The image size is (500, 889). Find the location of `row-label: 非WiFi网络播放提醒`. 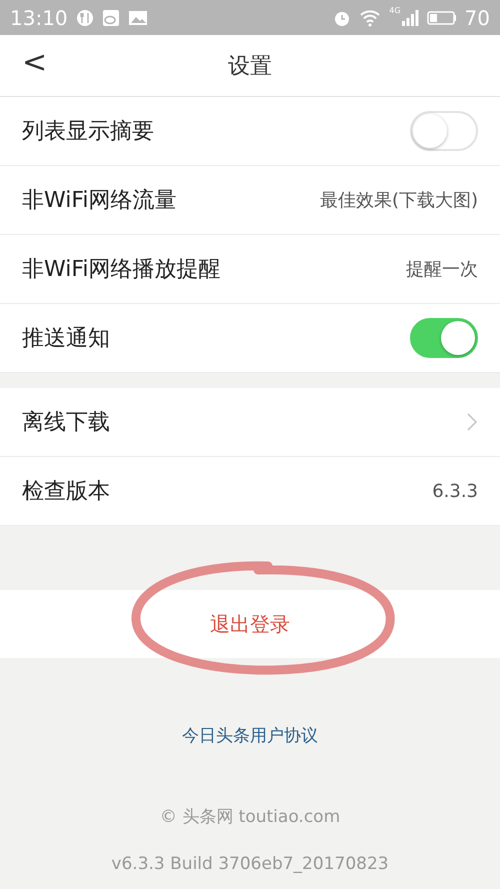

row-label: 非WiFi网络播放提醒 is located at coordinates (121, 270).